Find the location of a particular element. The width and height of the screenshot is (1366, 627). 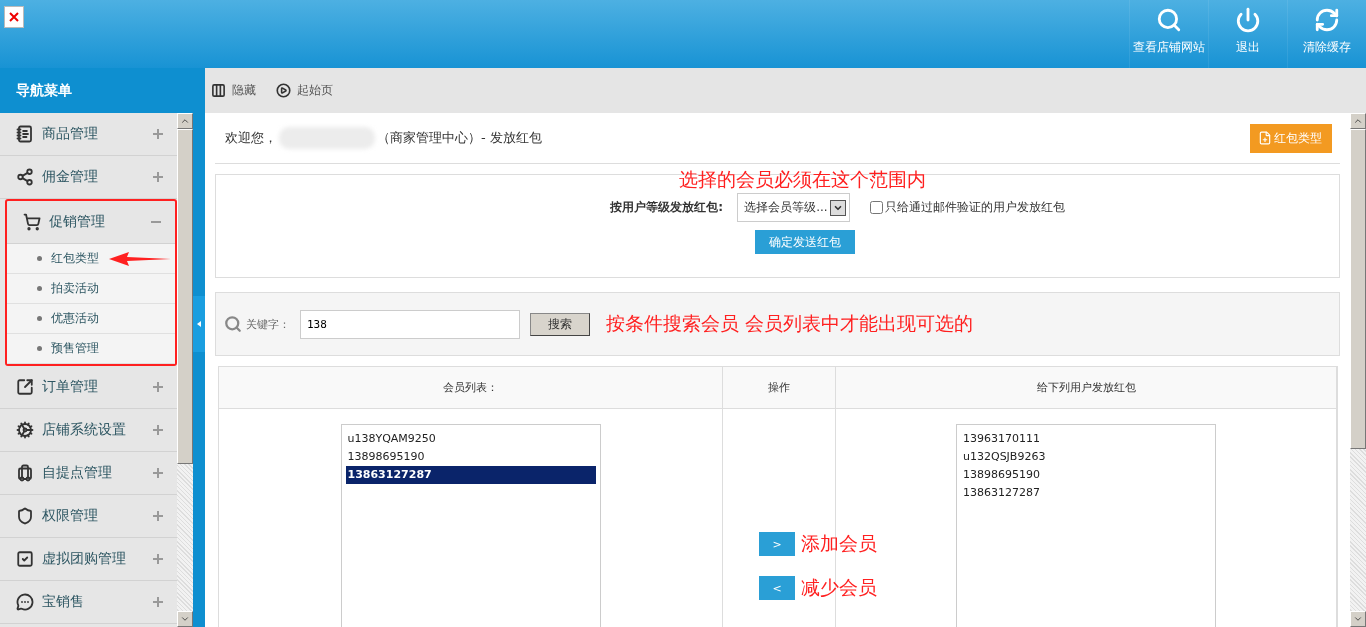

recipient-listbox: 13963170111 u132QSJB9263 13898695190 13863127287 is located at coordinates (1086, 525).